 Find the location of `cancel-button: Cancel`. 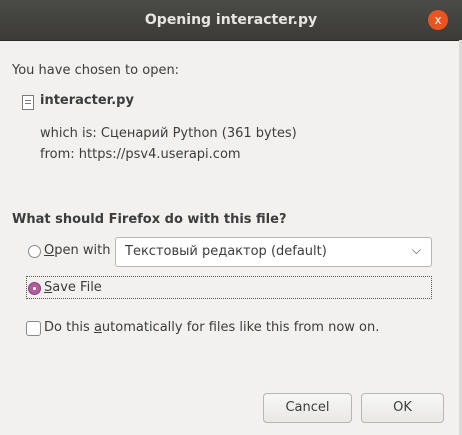

cancel-button: Cancel is located at coordinates (307, 408).